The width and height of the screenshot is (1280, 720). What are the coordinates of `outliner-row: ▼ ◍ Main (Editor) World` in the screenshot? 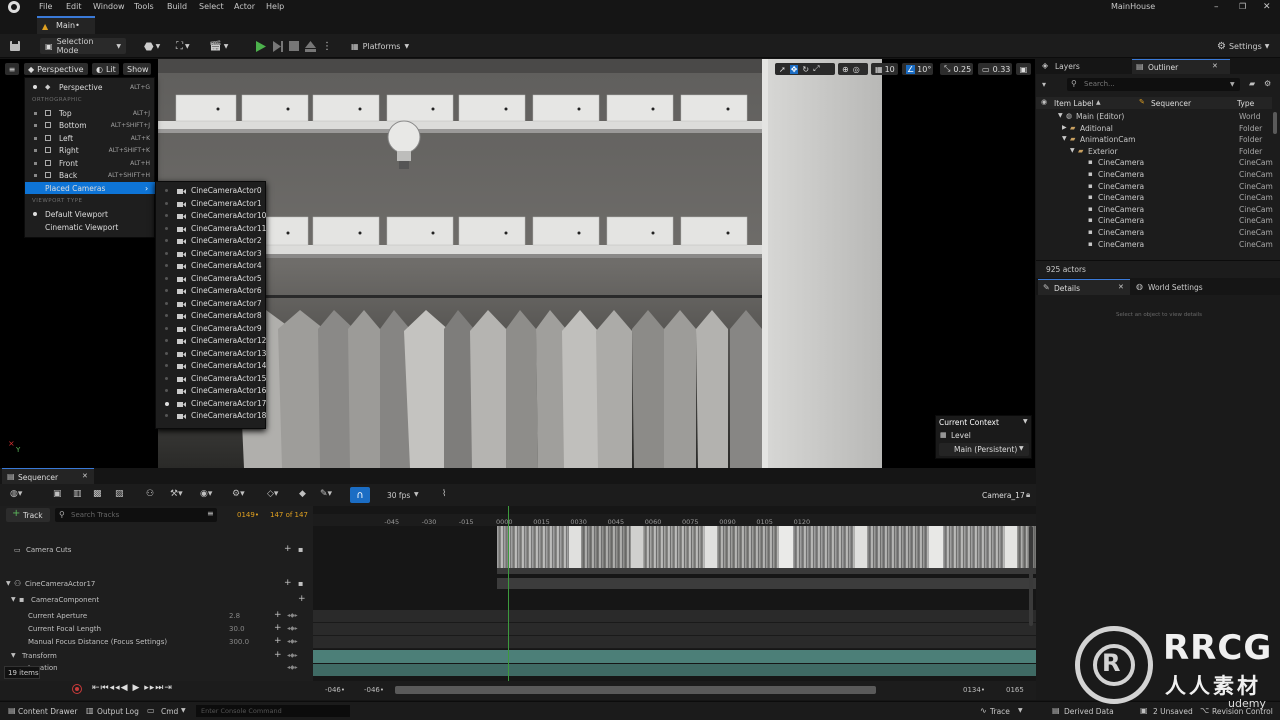 It's located at (1154, 118).